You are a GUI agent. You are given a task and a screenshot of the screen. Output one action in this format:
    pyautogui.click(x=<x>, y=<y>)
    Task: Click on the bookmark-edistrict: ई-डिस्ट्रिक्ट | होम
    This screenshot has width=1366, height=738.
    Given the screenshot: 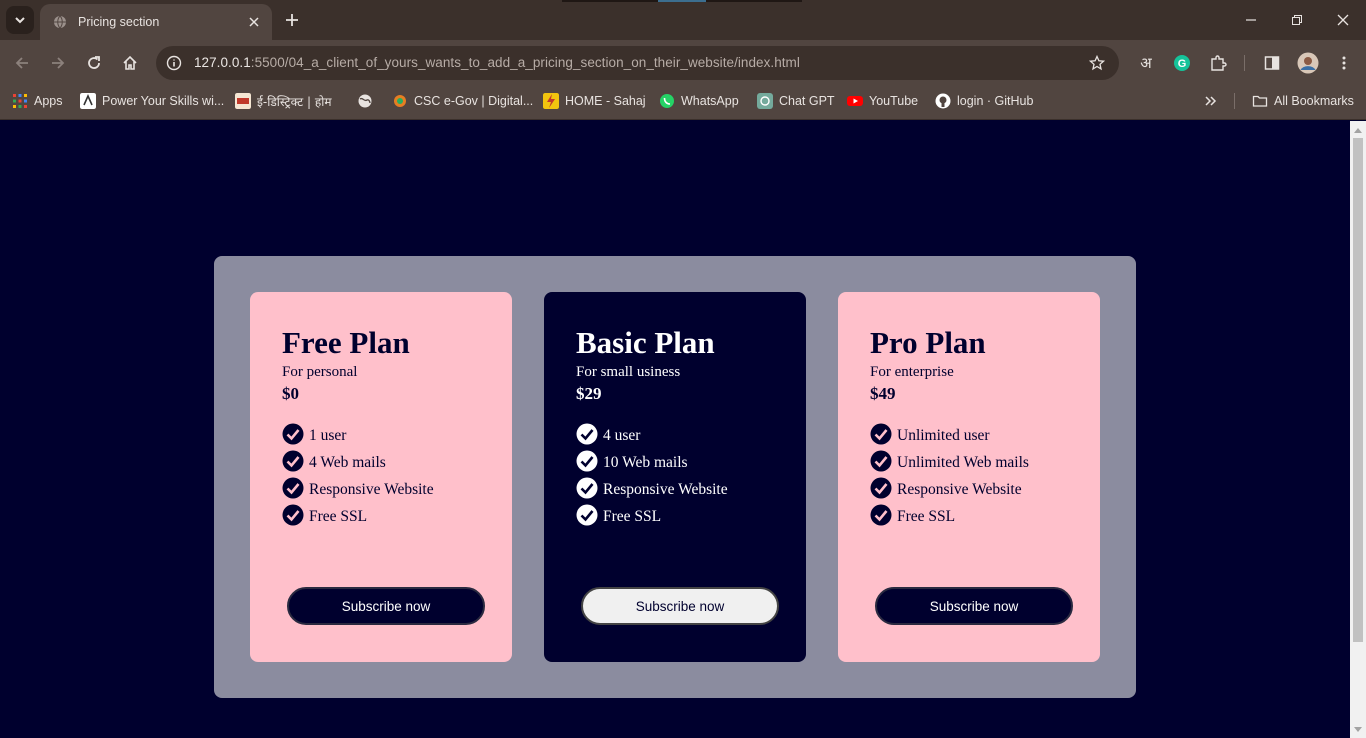 What is the action you would take?
    pyautogui.click(x=283, y=101)
    